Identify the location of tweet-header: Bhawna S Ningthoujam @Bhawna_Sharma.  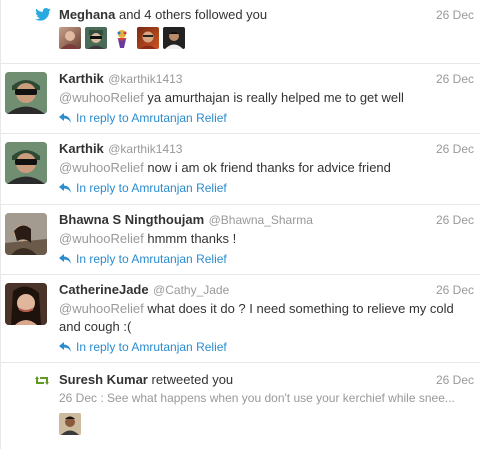
(186, 220).